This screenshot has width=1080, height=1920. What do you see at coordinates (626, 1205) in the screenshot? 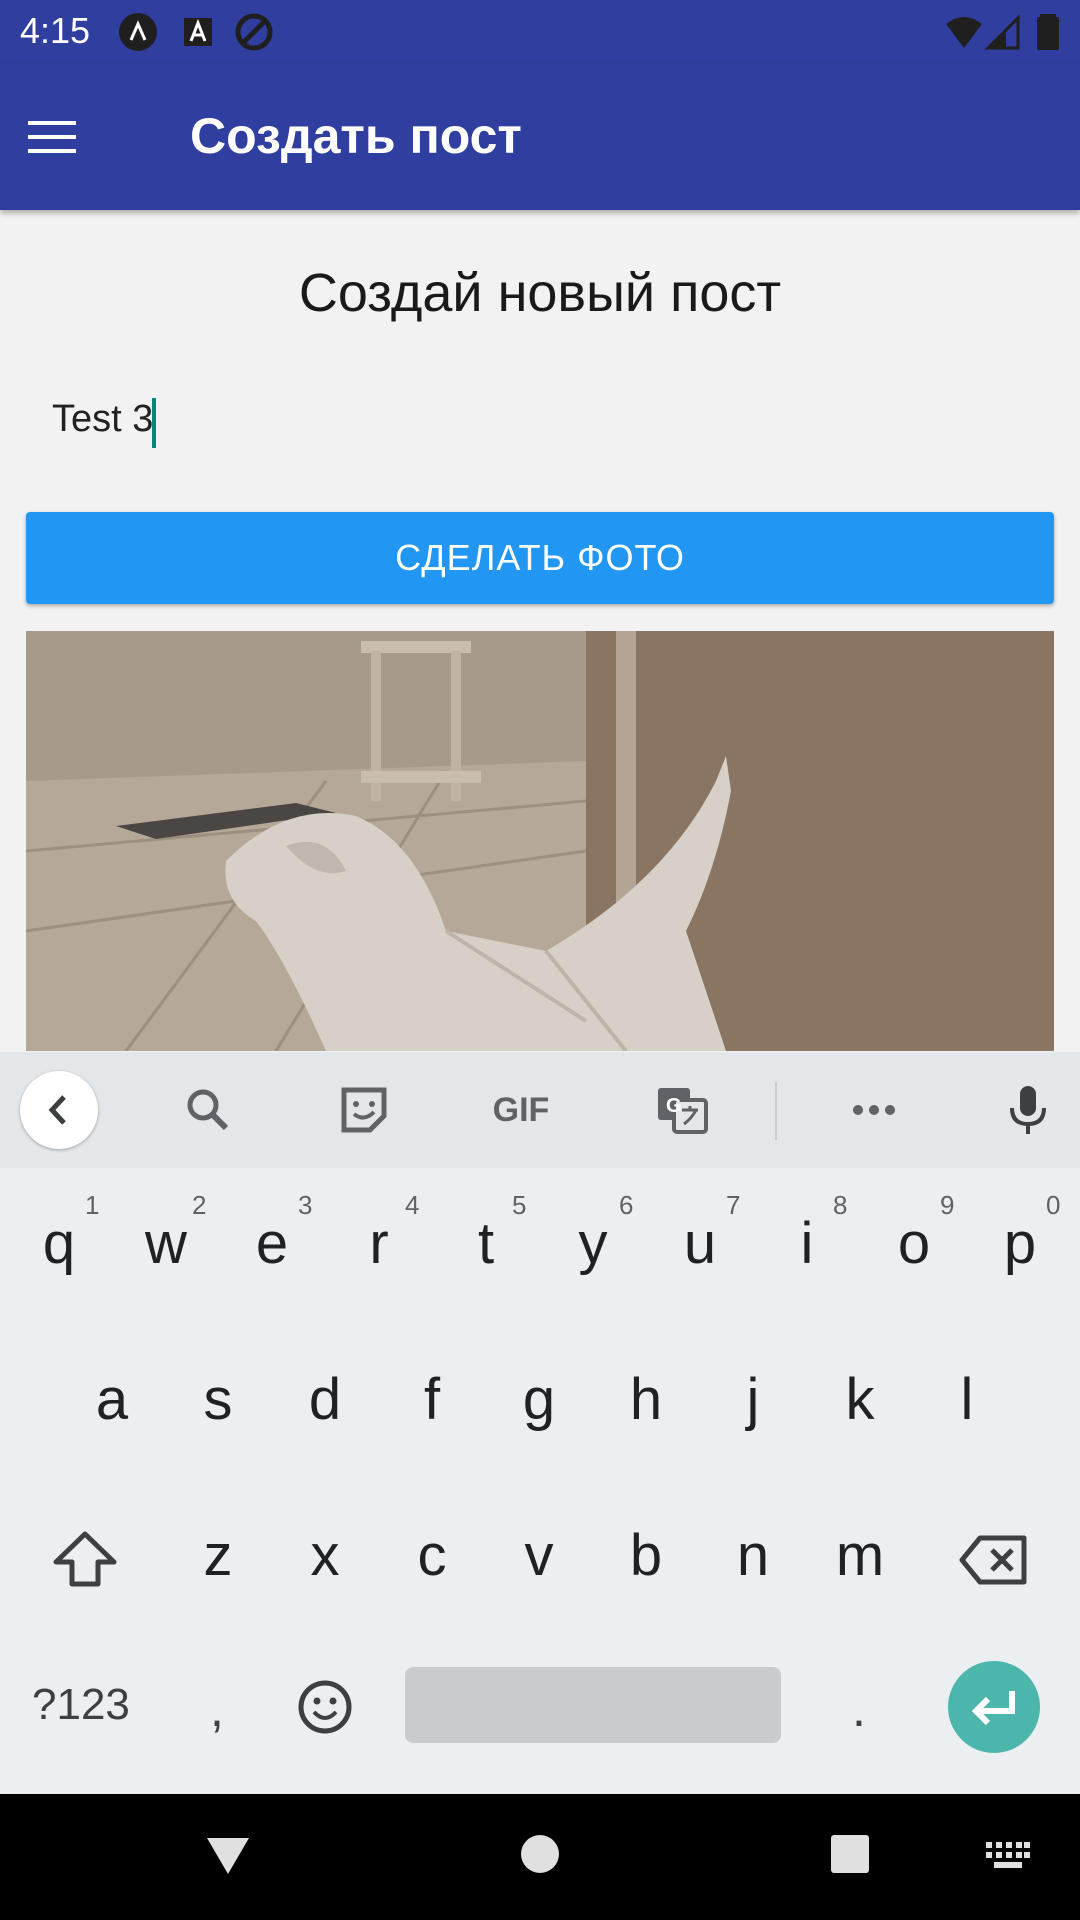
I see `key-hint-6: 6` at bounding box center [626, 1205].